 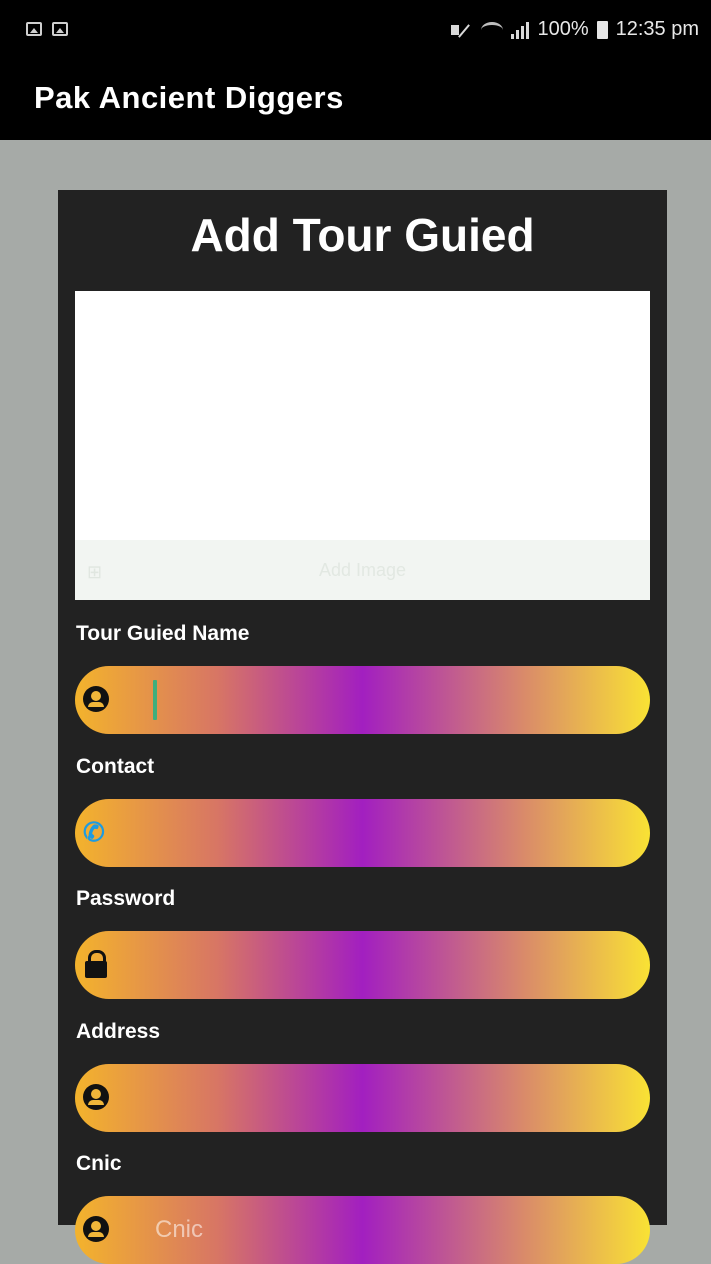 What do you see at coordinates (34, 29) in the screenshot?
I see `gallery-icon` at bounding box center [34, 29].